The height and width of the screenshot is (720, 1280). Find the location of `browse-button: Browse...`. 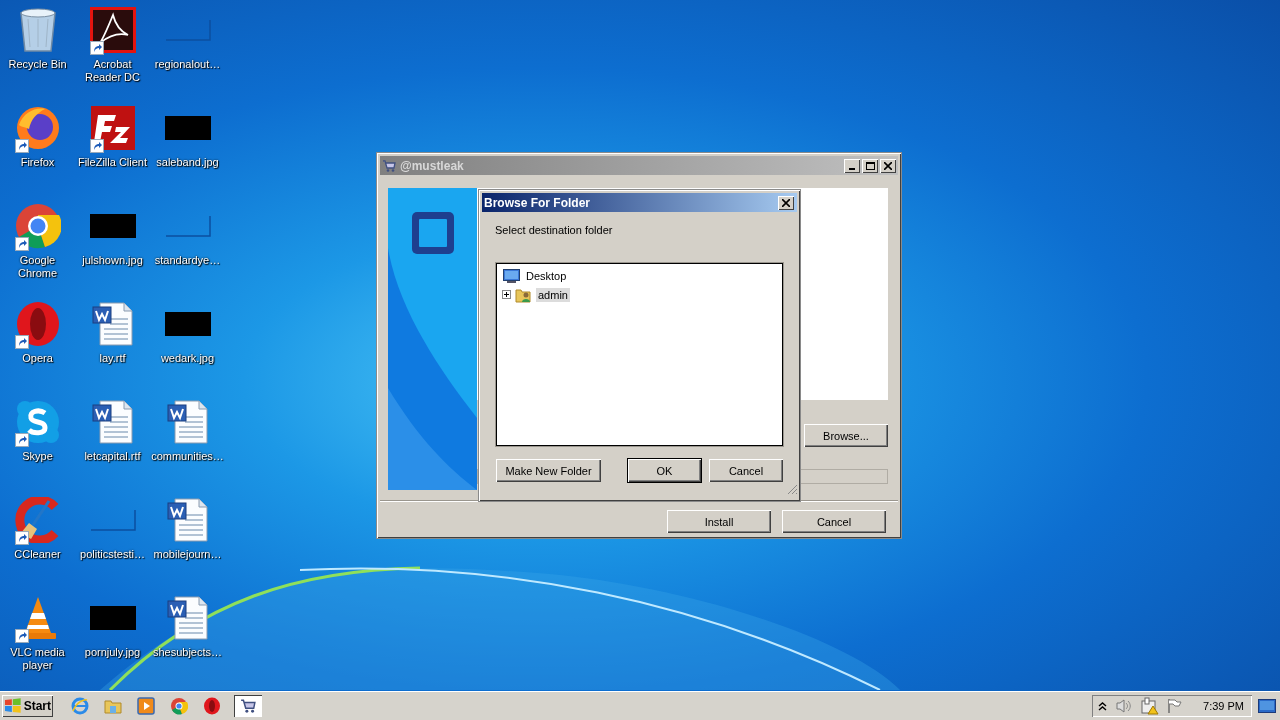

browse-button: Browse... is located at coordinates (846, 435).